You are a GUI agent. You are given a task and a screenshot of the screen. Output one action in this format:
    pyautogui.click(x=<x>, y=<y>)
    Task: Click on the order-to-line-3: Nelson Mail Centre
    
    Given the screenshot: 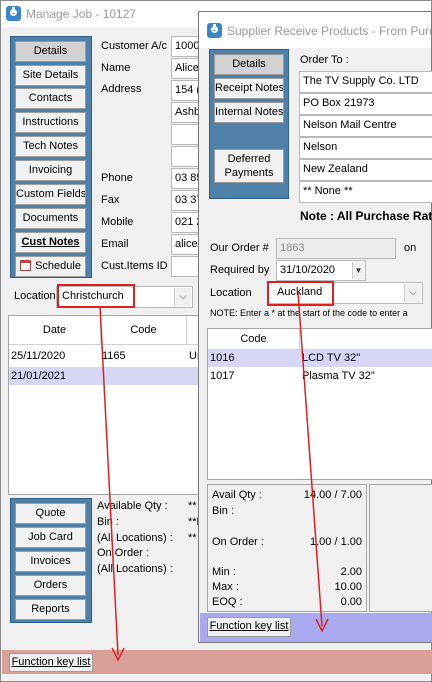 What is the action you would take?
    pyautogui.click(x=365, y=126)
    